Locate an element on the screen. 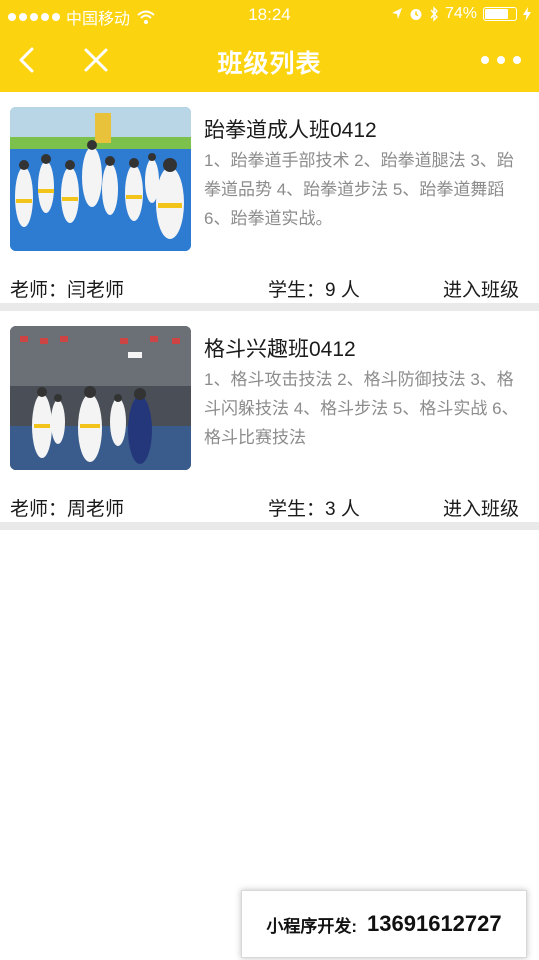 Image resolution: width=539 pixels, height=960 pixels. battery-percent: 74% is located at coordinates (460, 13).